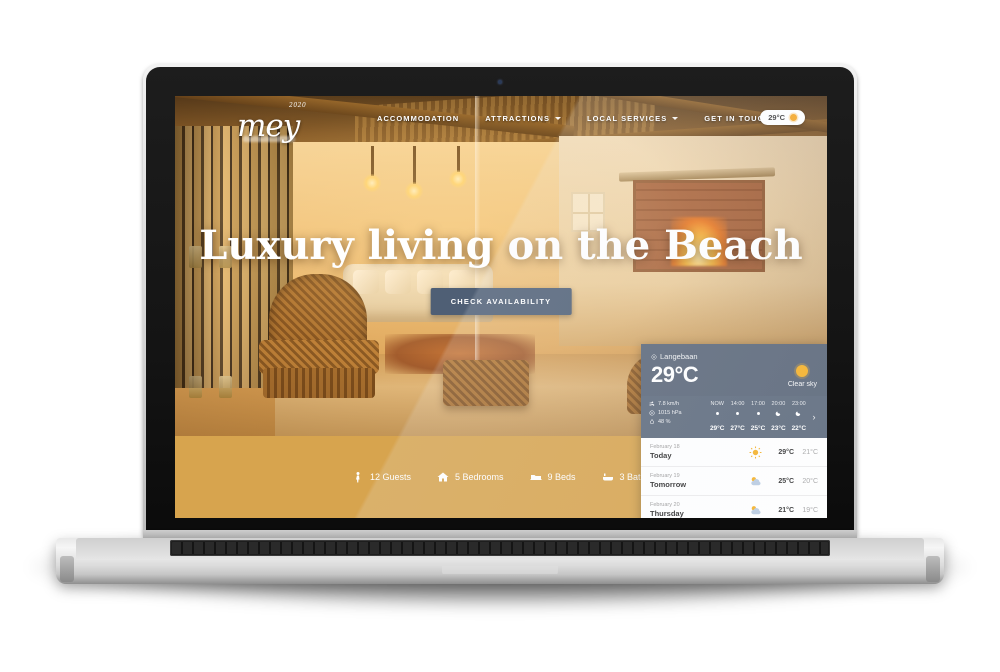  Describe the element at coordinates (758, 428) in the screenshot. I see `weather-hour-temp: 25°C` at that location.